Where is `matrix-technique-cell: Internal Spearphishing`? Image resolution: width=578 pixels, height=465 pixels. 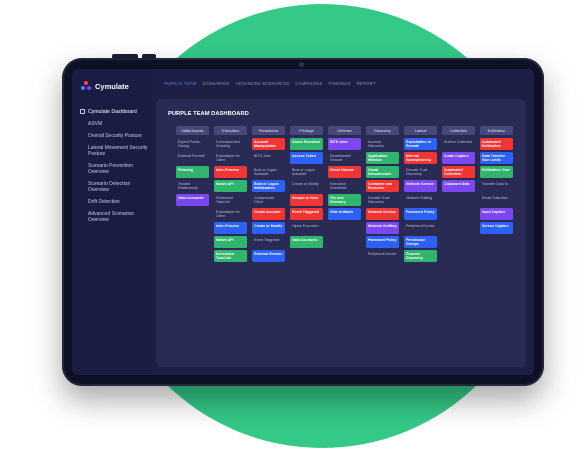 matrix-technique-cell: Internal Spearphishing is located at coordinates (420, 158).